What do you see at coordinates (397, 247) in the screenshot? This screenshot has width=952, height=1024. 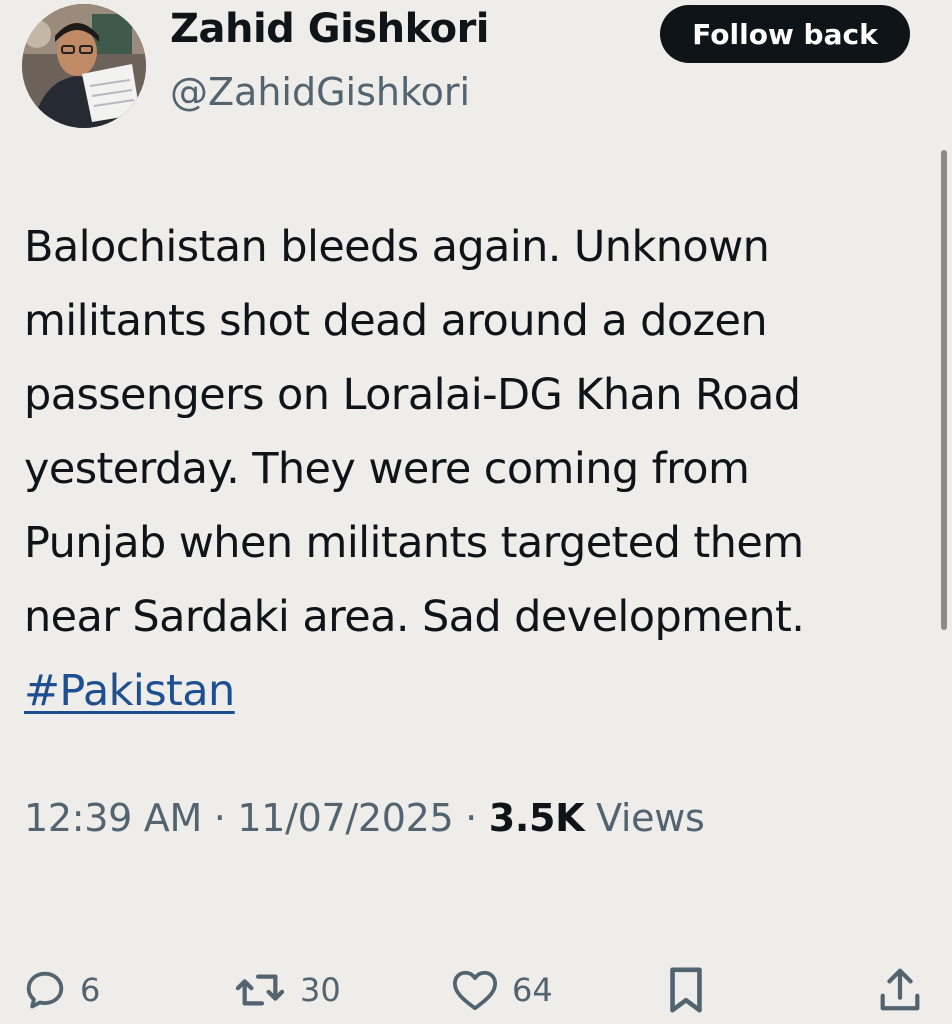 I see `tweet-text-line: Balochistan bleeds again. Unknown` at bounding box center [397, 247].